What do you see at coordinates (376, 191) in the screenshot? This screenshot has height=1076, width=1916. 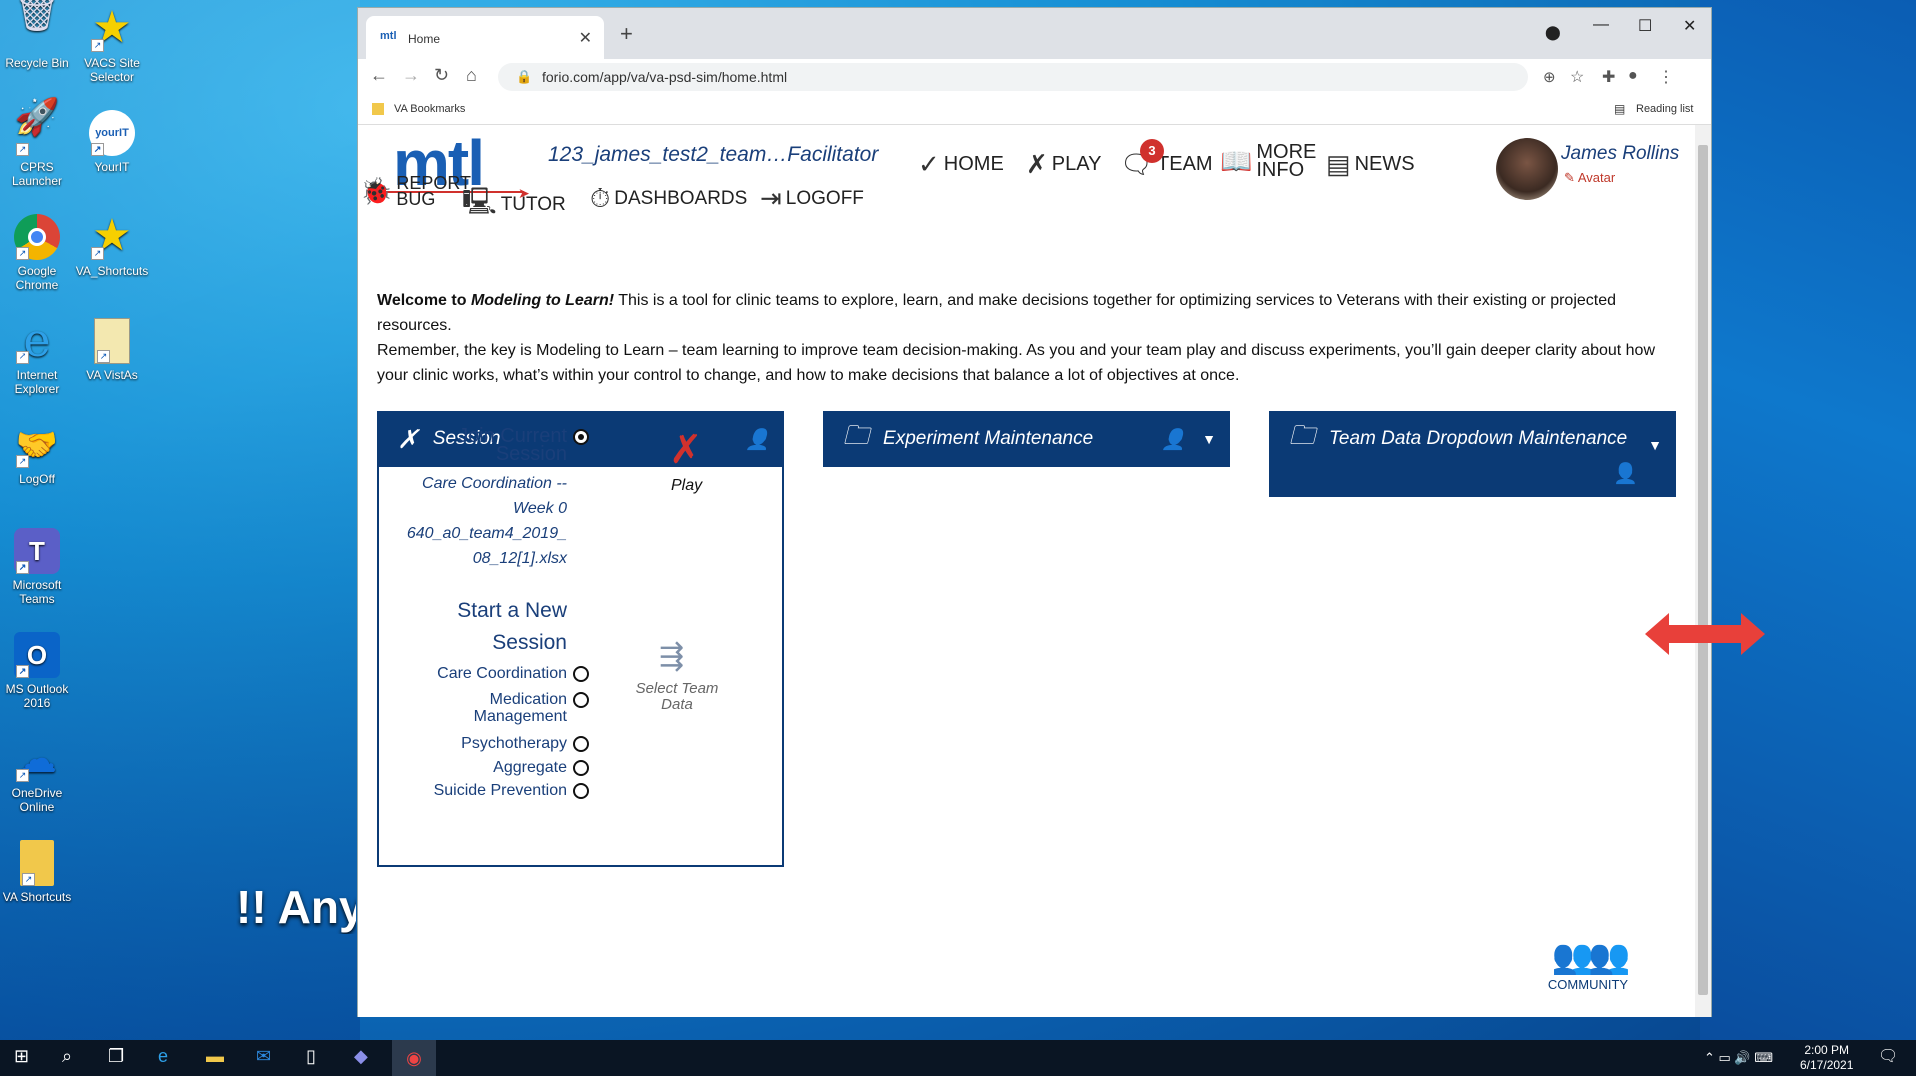 I see `bug-icon: 🐞` at bounding box center [376, 191].